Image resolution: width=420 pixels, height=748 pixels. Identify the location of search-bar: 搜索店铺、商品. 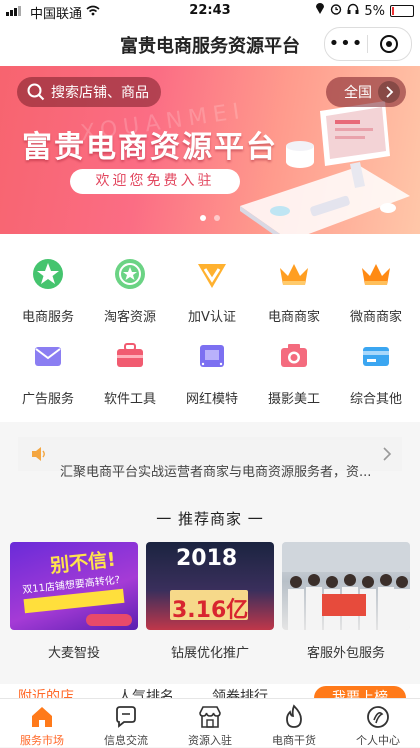
(89, 92).